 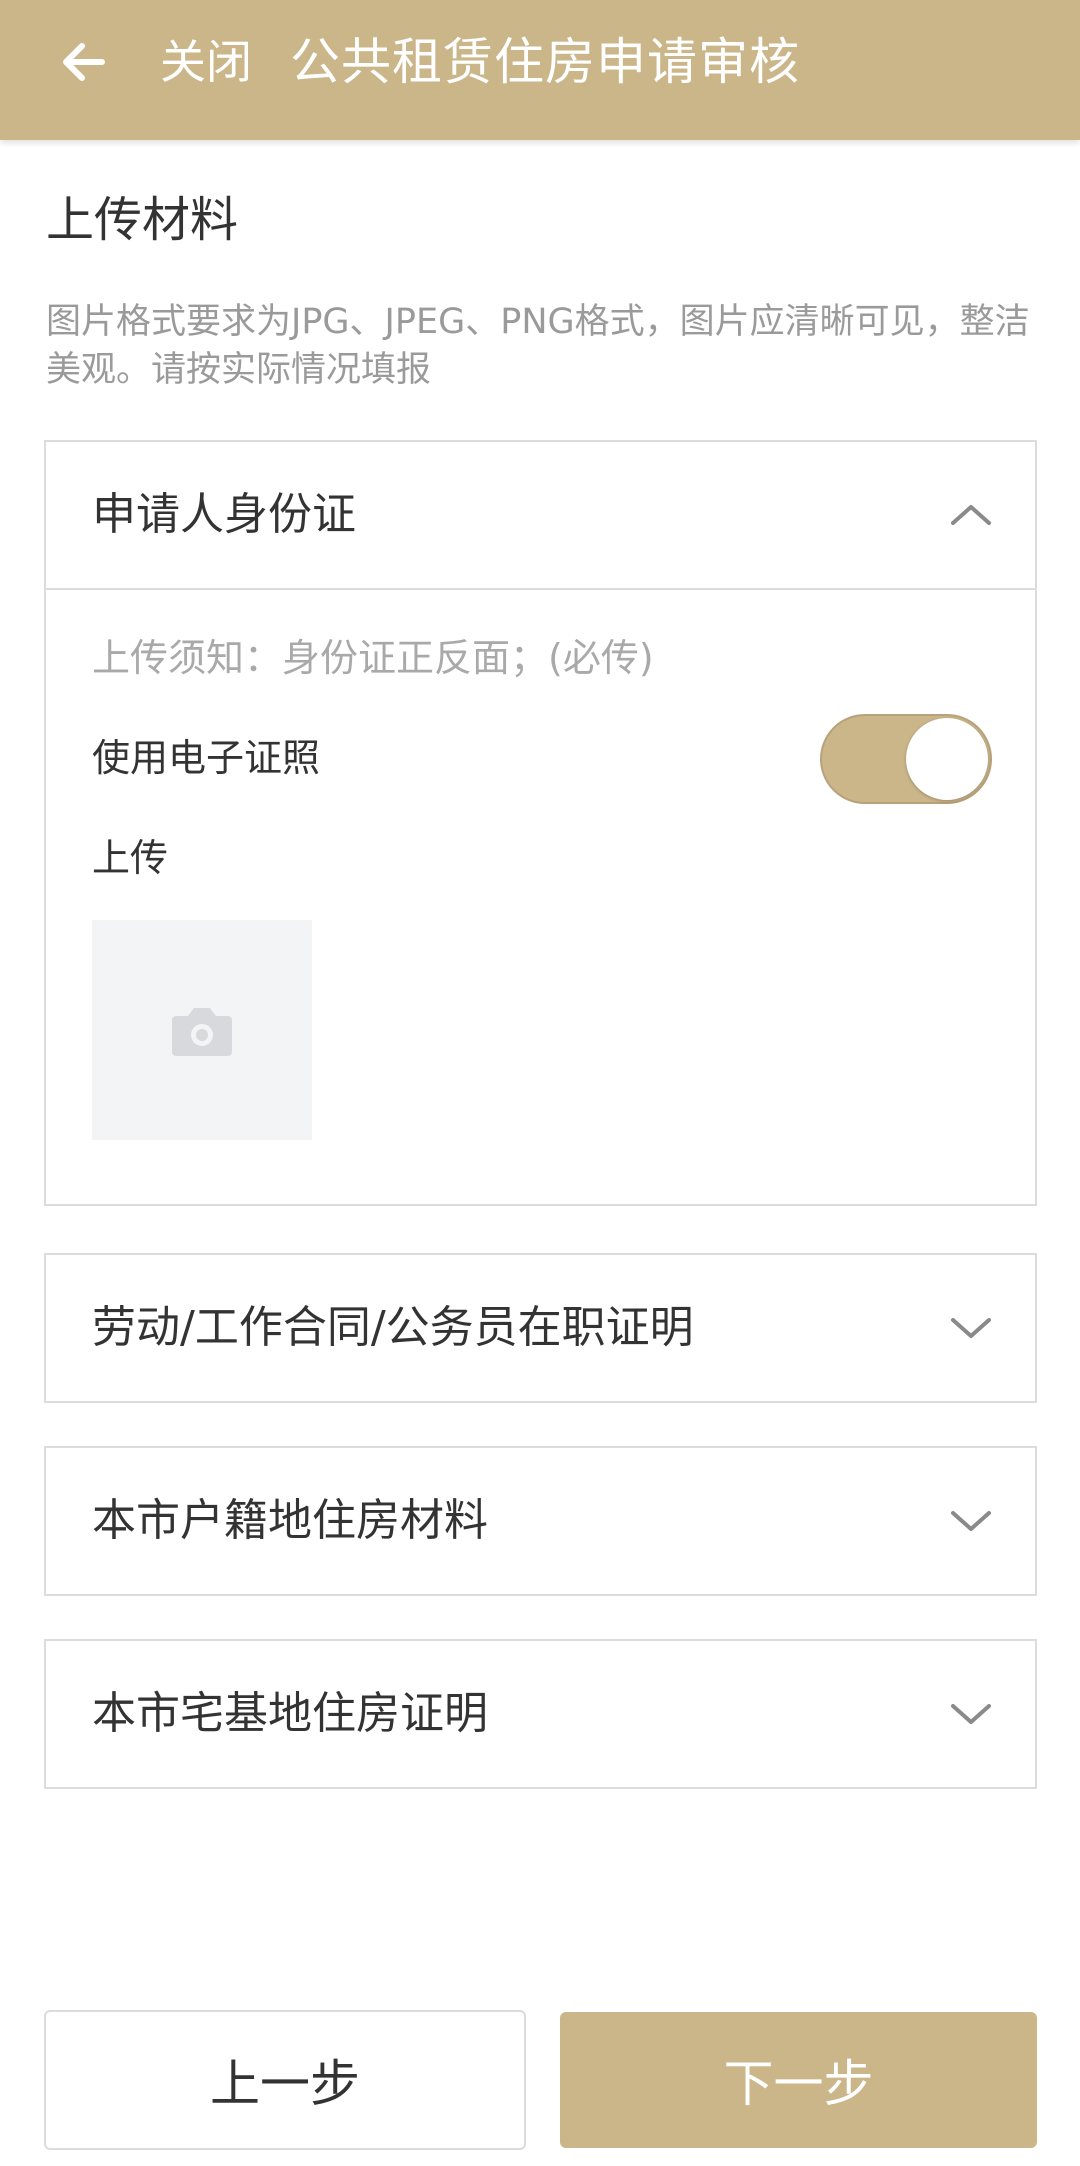 I want to click on upload-label: 上传, so click(x=130, y=858).